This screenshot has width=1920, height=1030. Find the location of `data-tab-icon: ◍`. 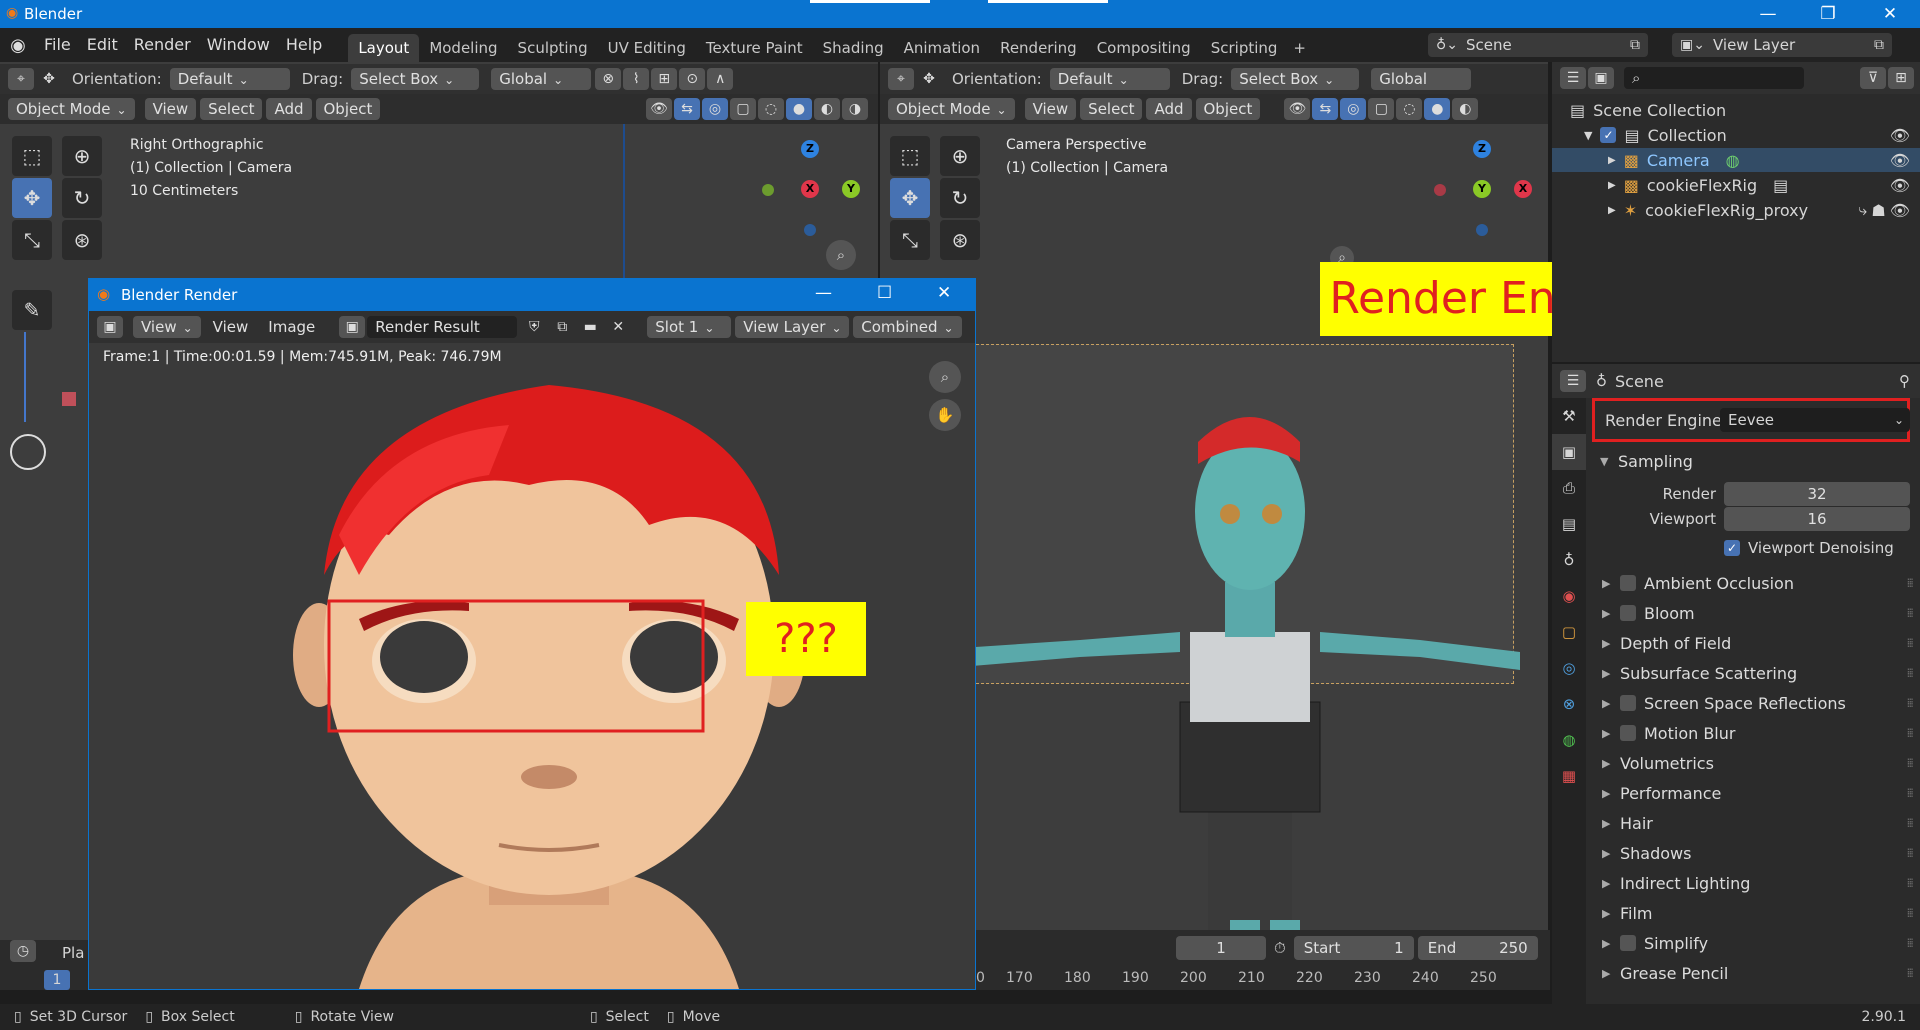

data-tab-icon: ◍ is located at coordinates (1569, 740).